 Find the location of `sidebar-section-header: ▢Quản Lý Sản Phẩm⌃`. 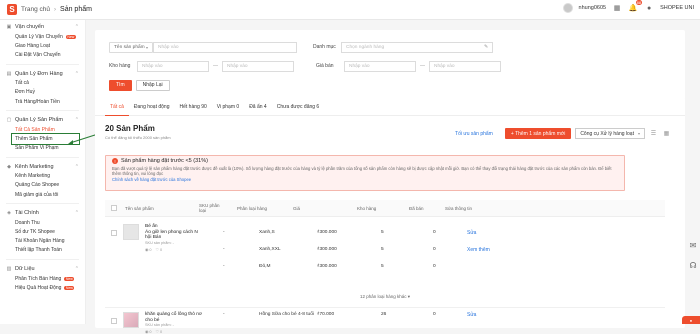

sidebar-section-header: ▢Quản Lý Sản Phẩm⌃ is located at coordinates (42, 120).